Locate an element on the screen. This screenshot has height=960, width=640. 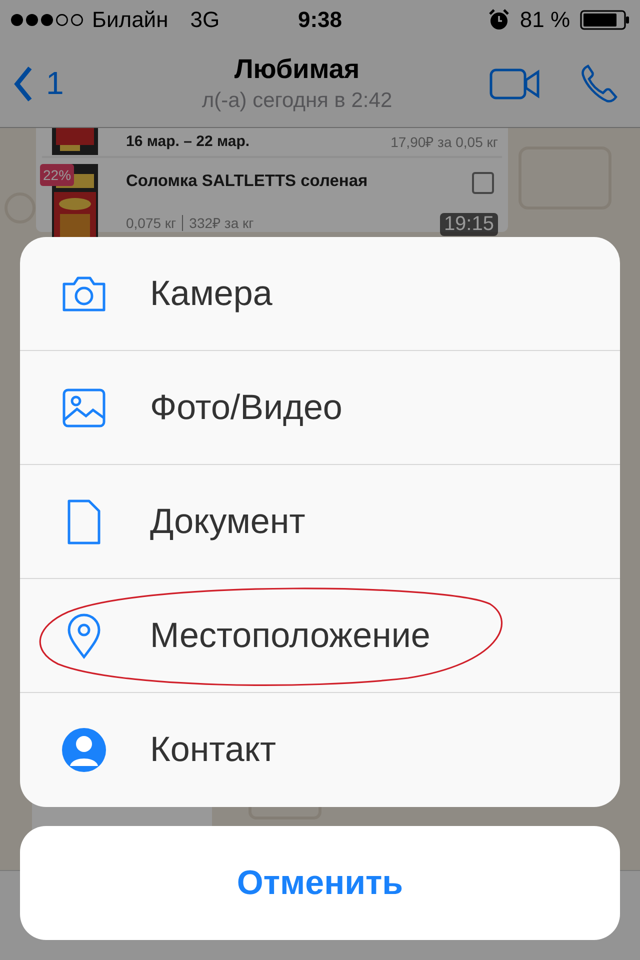
menu-item: Камера is located at coordinates (320, 294).